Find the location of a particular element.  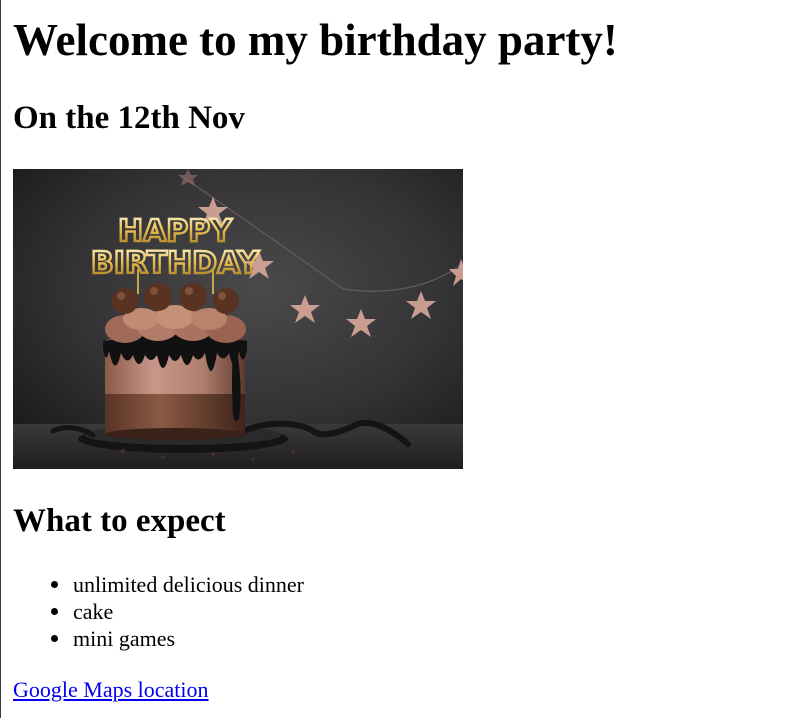

topper-text-happy: HAPPY is located at coordinates (175, 231).